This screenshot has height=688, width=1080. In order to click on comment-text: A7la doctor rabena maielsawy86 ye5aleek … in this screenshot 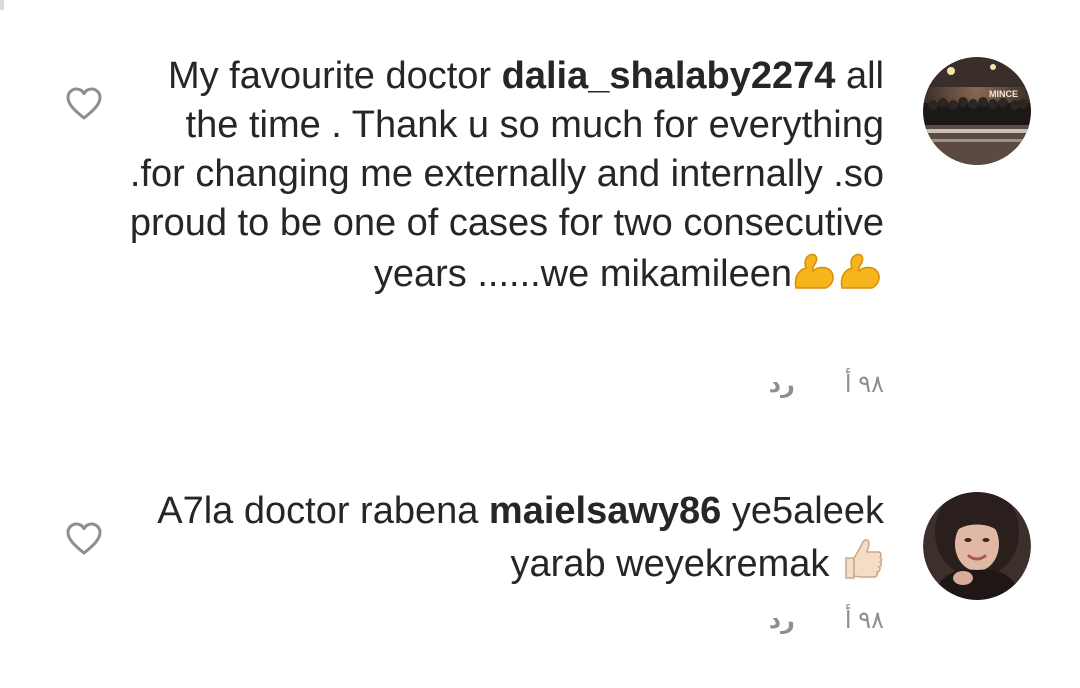, I will do `click(504, 541)`.